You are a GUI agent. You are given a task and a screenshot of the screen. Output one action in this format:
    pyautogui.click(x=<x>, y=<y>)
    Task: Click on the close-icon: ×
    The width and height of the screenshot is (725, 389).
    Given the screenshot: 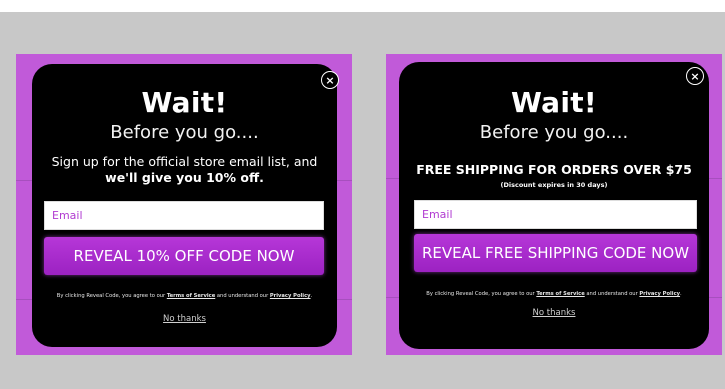 What is the action you would take?
    pyautogui.click(x=695, y=76)
    